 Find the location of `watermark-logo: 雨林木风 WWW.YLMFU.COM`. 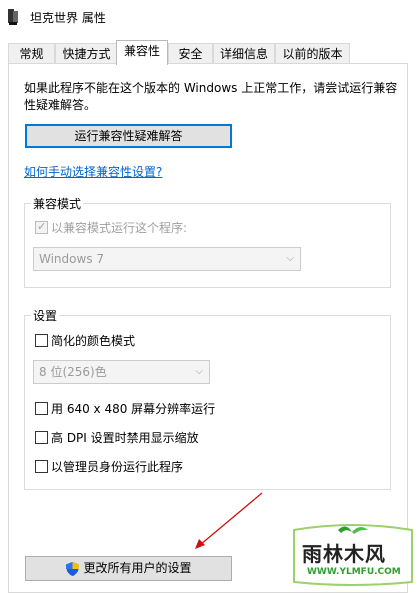

watermark-logo: 雨林木风 WWW.YLMFU.COM is located at coordinates (352, 556).